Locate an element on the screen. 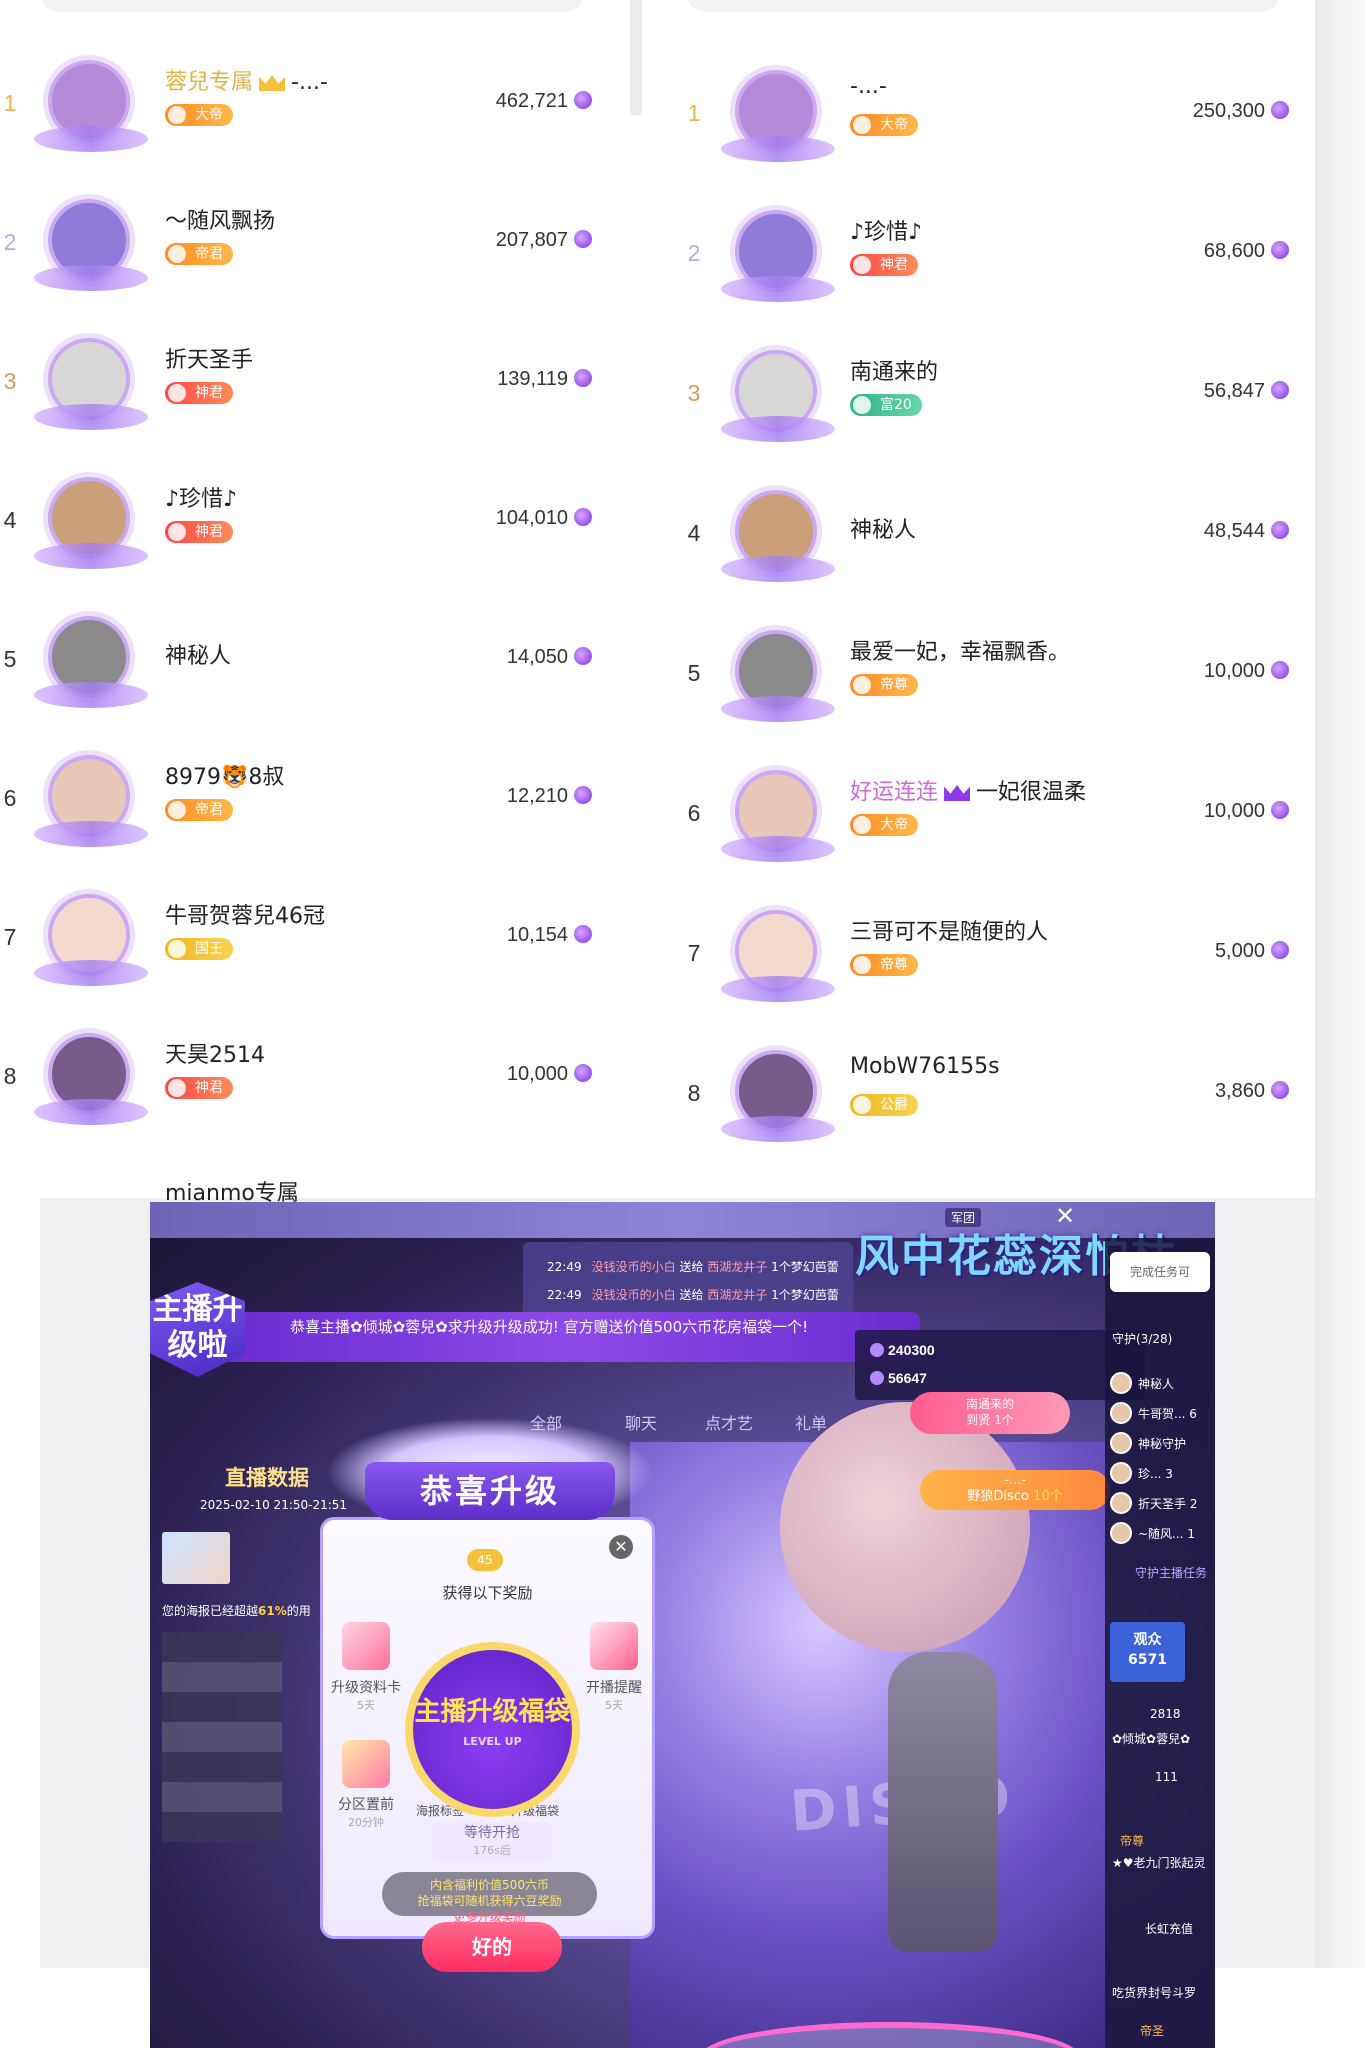  audience-count: 观众 6571 is located at coordinates (1147, 1652).